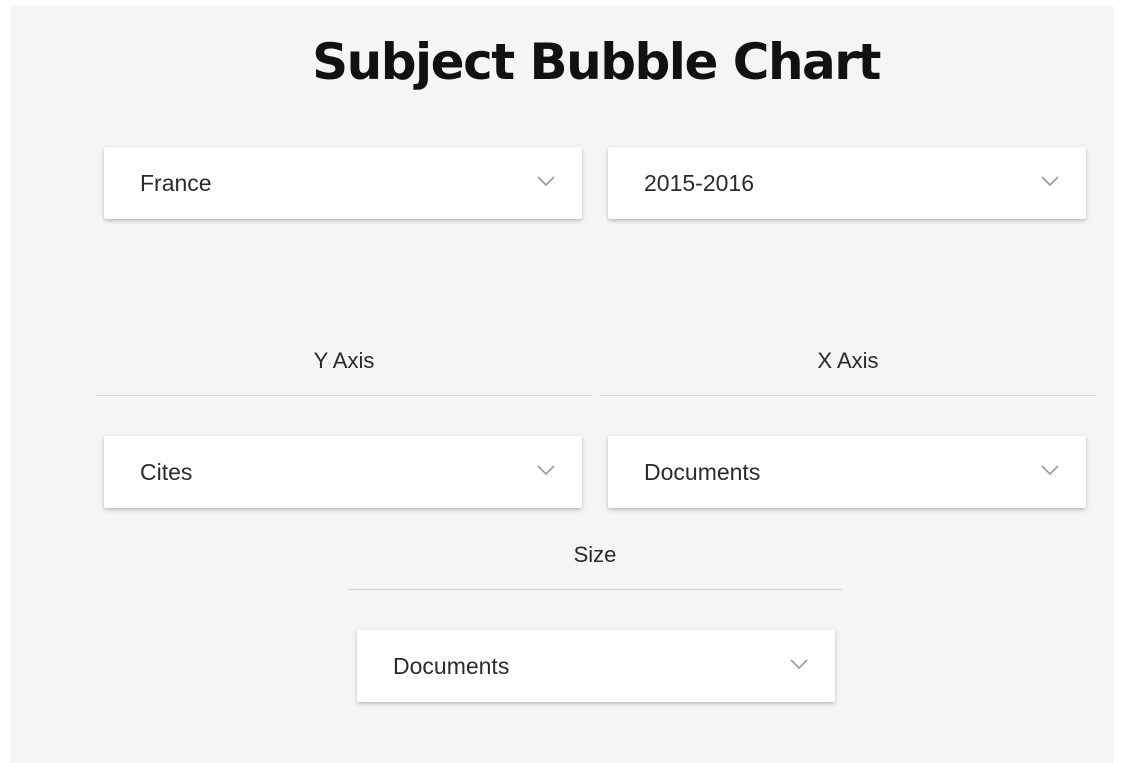 The height and width of the screenshot is (763, 1125). Describe the element at coordinates (848, 395) in the screenshot. I see `x-axis-divider` at that location.